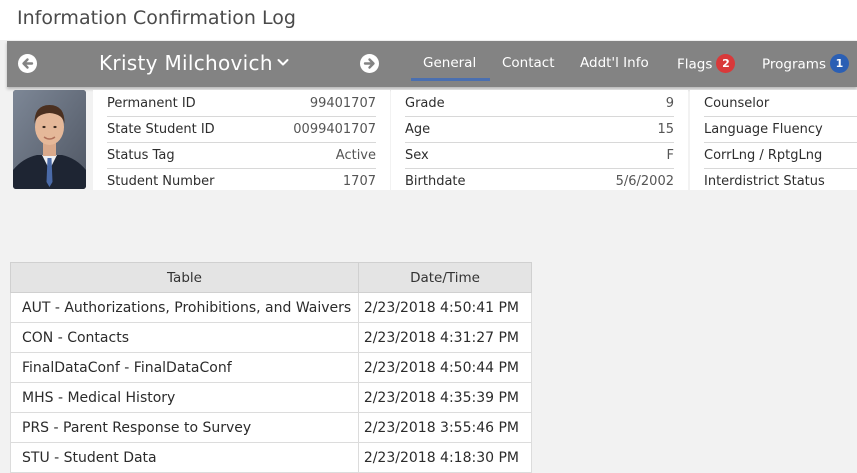 This screenshot has height=473, width=857. What do you see at coordinates (763, 129) in the screenshot?
I see `info-label: Language Fluency` at bounding box center [763, 129].